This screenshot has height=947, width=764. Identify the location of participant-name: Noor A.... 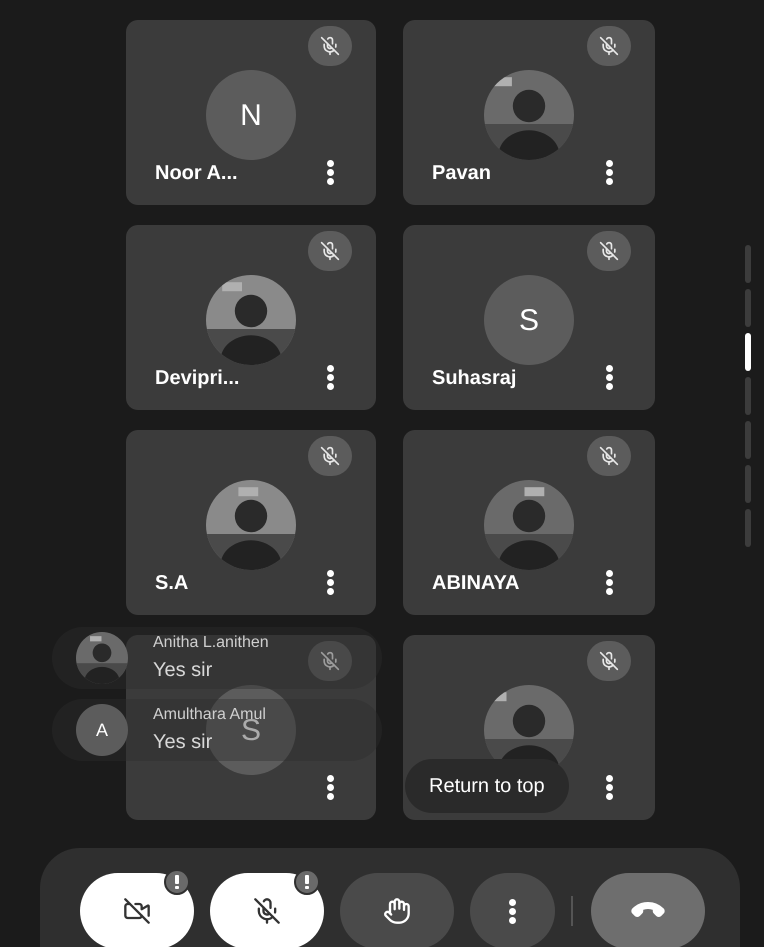
(196, 173).